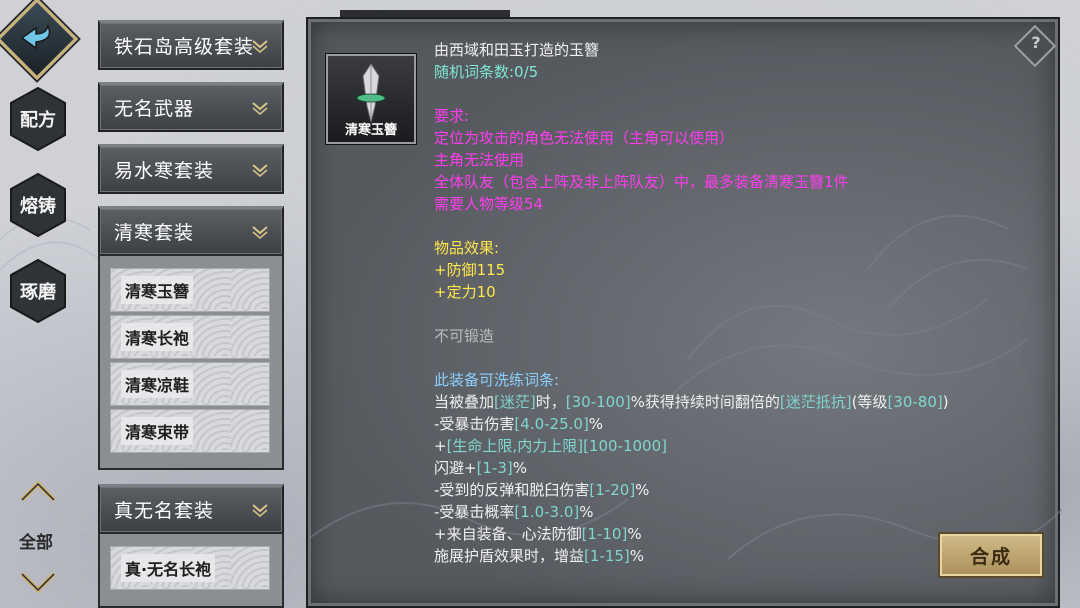  What do you see at coordinates (512, 490) in the screenshot?
I see `refine-text: -受到的反弹和脱臼伤害` at bounding box center [512, 490].